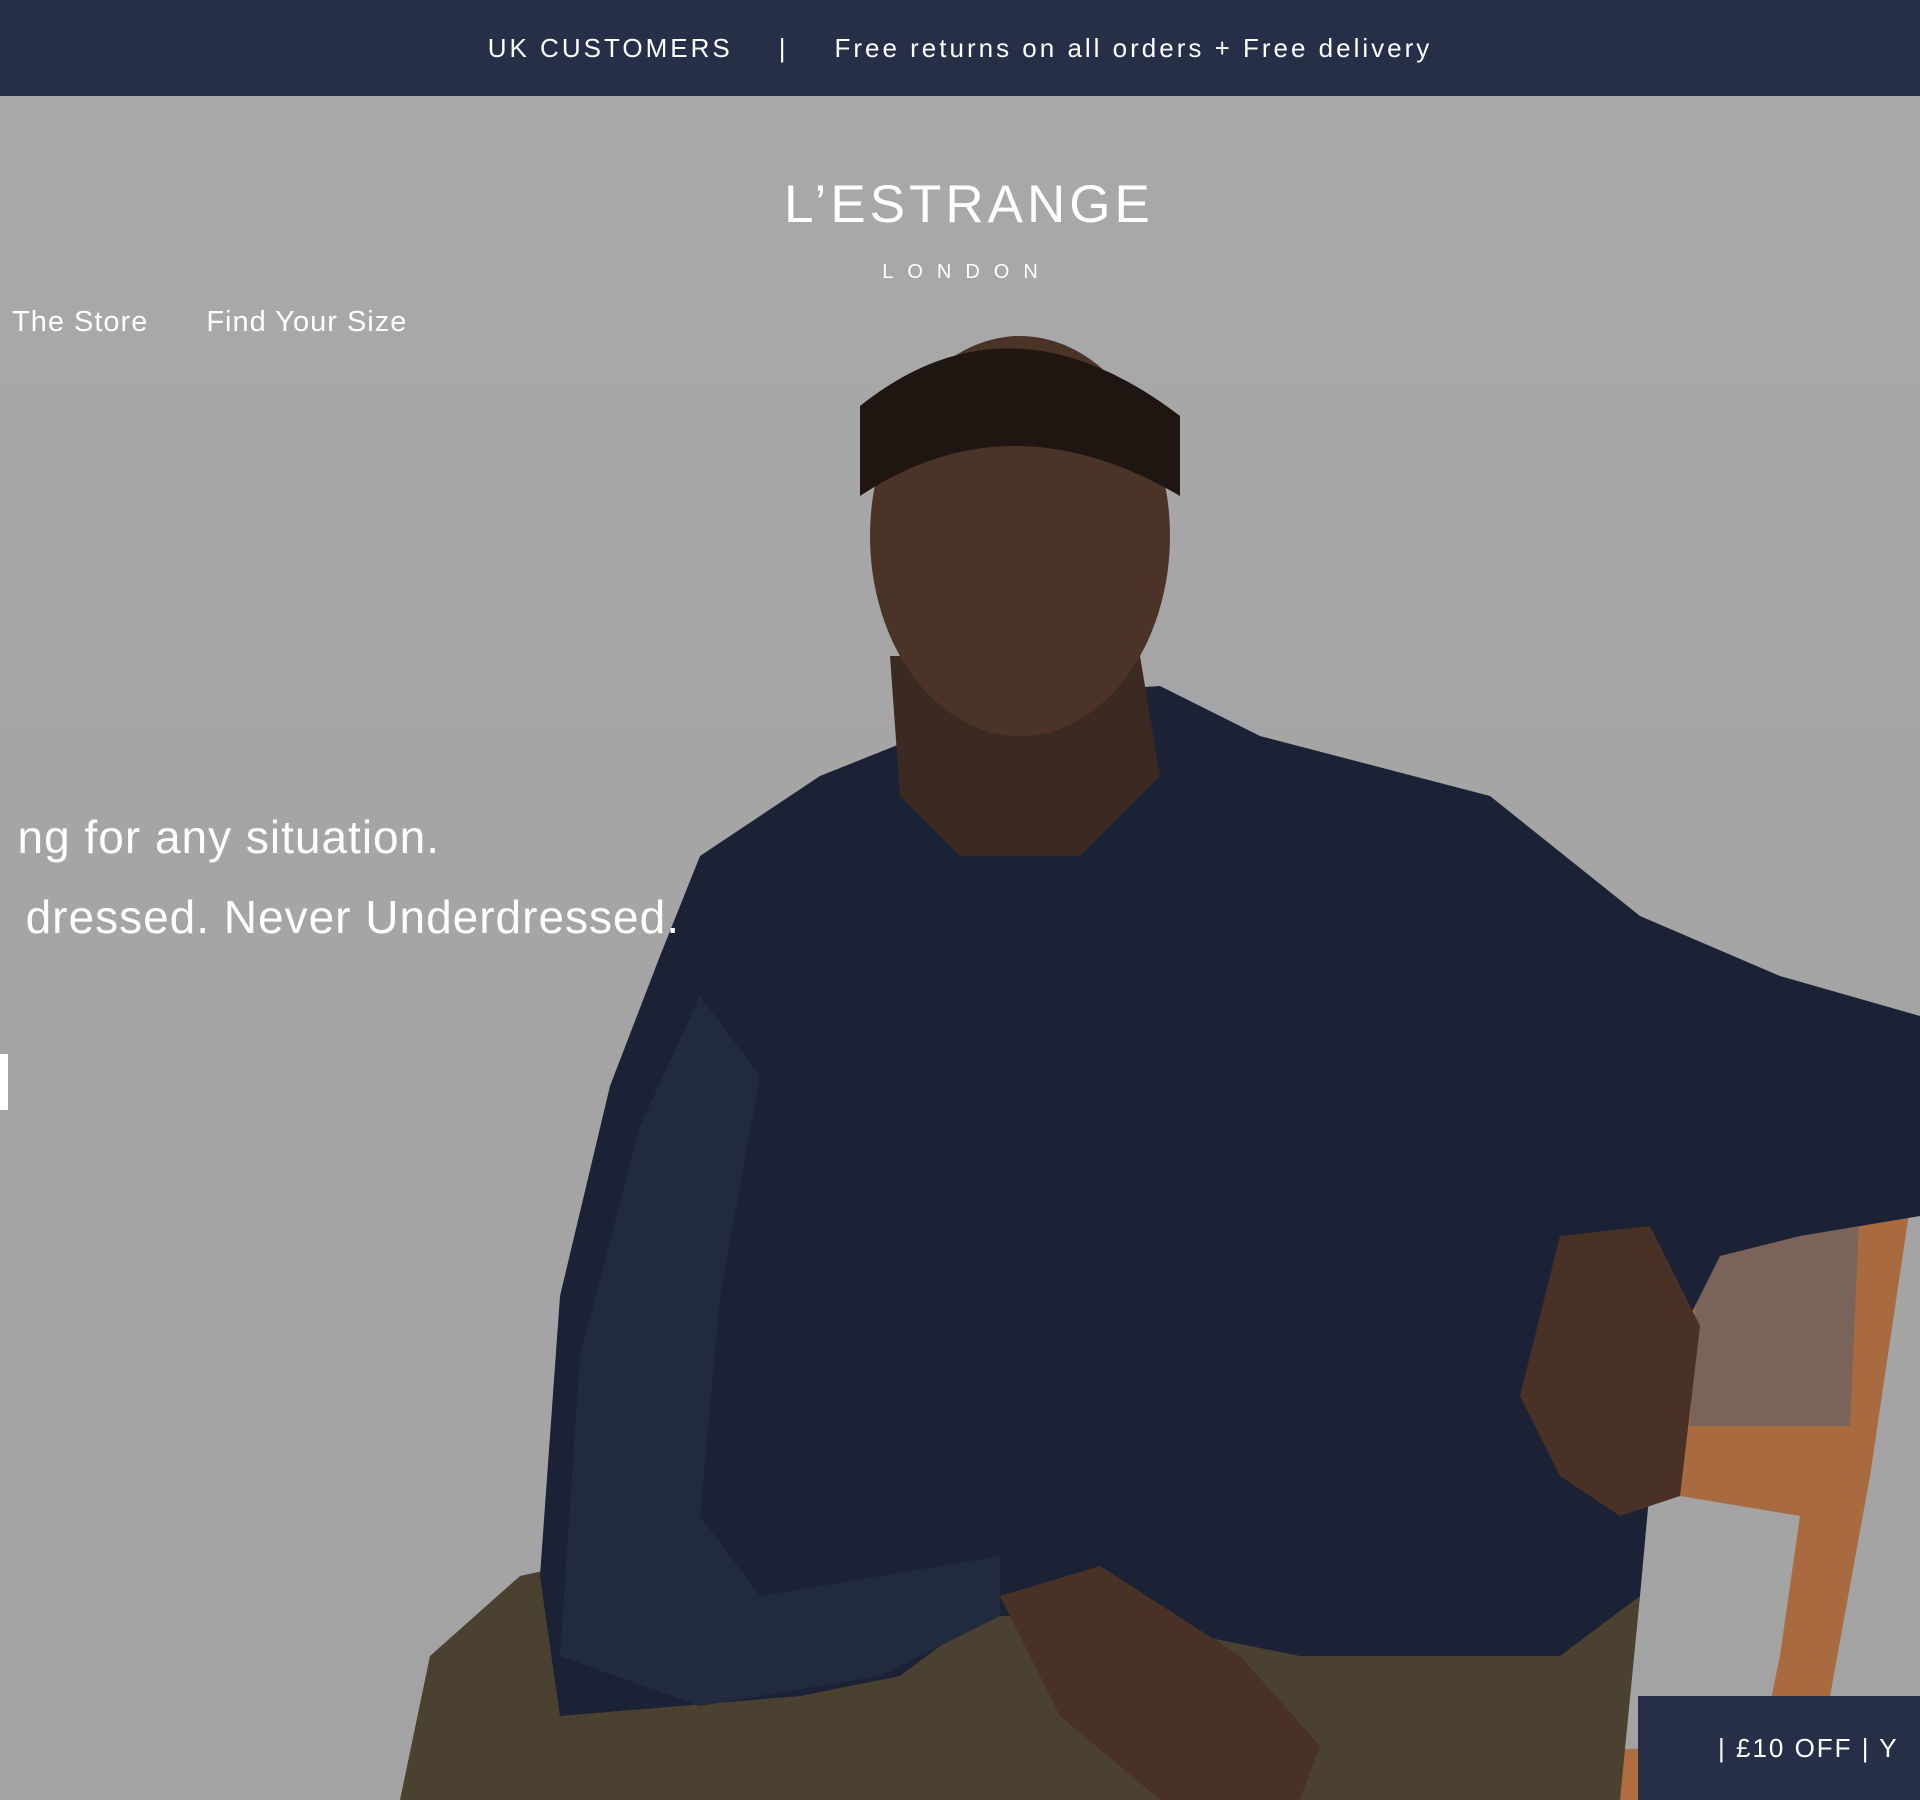 This screenshot has height=1800, width=1920. Describe the element at coordinates (969, 204) in the screenshot. I see `logo-wordmark: L’ESTRANGE` at that location.